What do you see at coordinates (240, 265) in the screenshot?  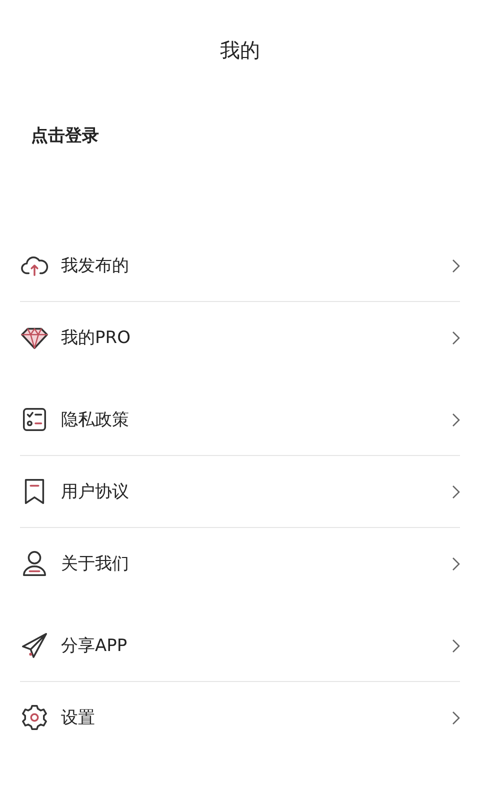 I see `menu-item: 我发布的` at bounding box center [240, 265].